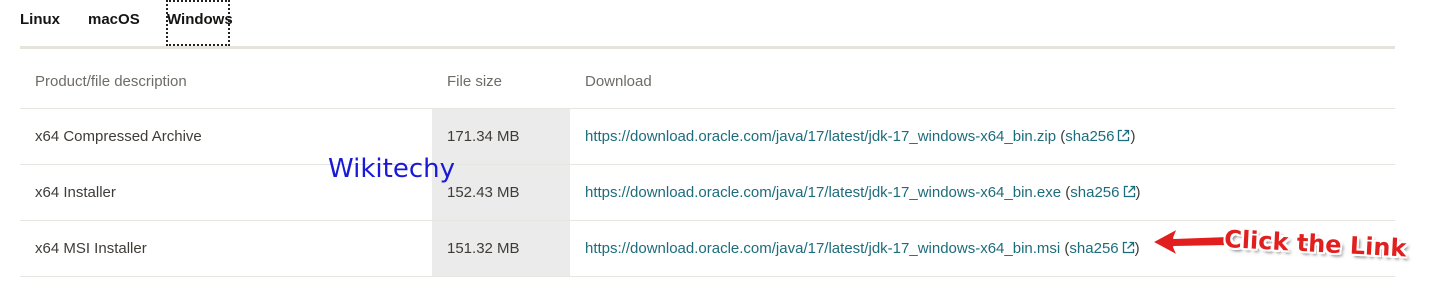 This screenshot has height=288, width=1432. I want to click on tab-linux: Linux, so click(40, 20).